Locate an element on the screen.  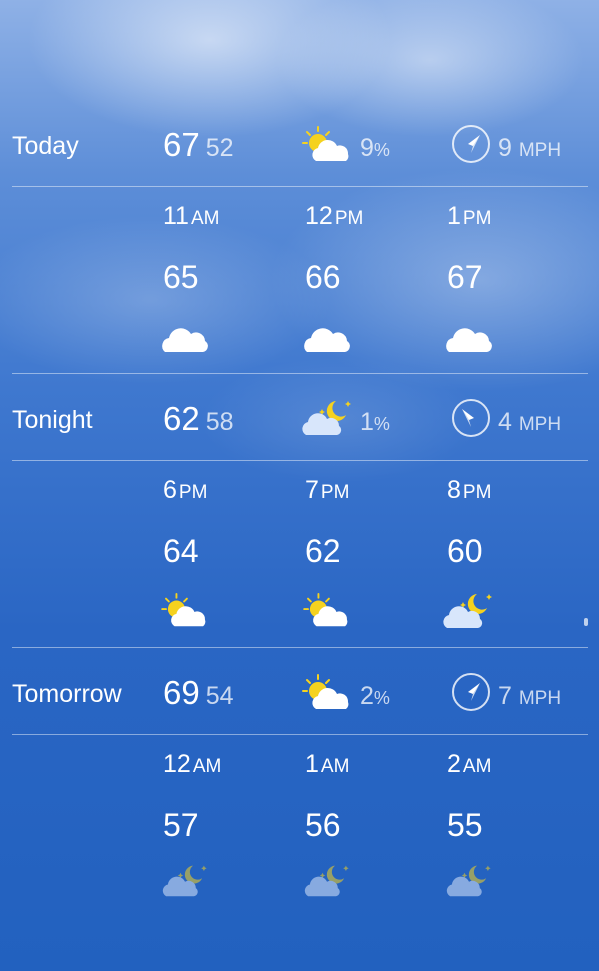
wind-speed: 4 MPH is located at coordinates (529, 422).